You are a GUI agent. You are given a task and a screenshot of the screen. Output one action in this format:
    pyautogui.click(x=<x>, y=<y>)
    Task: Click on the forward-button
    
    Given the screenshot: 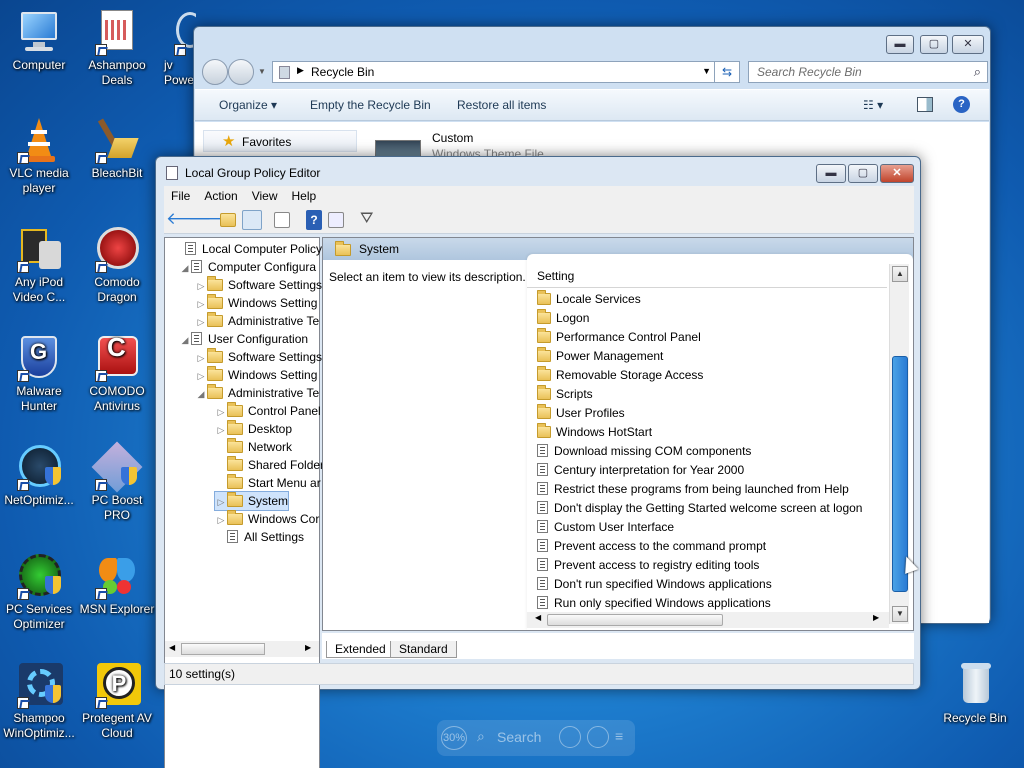 What is the action you would take?
    pyautogui.click(x=241, y=72)
    